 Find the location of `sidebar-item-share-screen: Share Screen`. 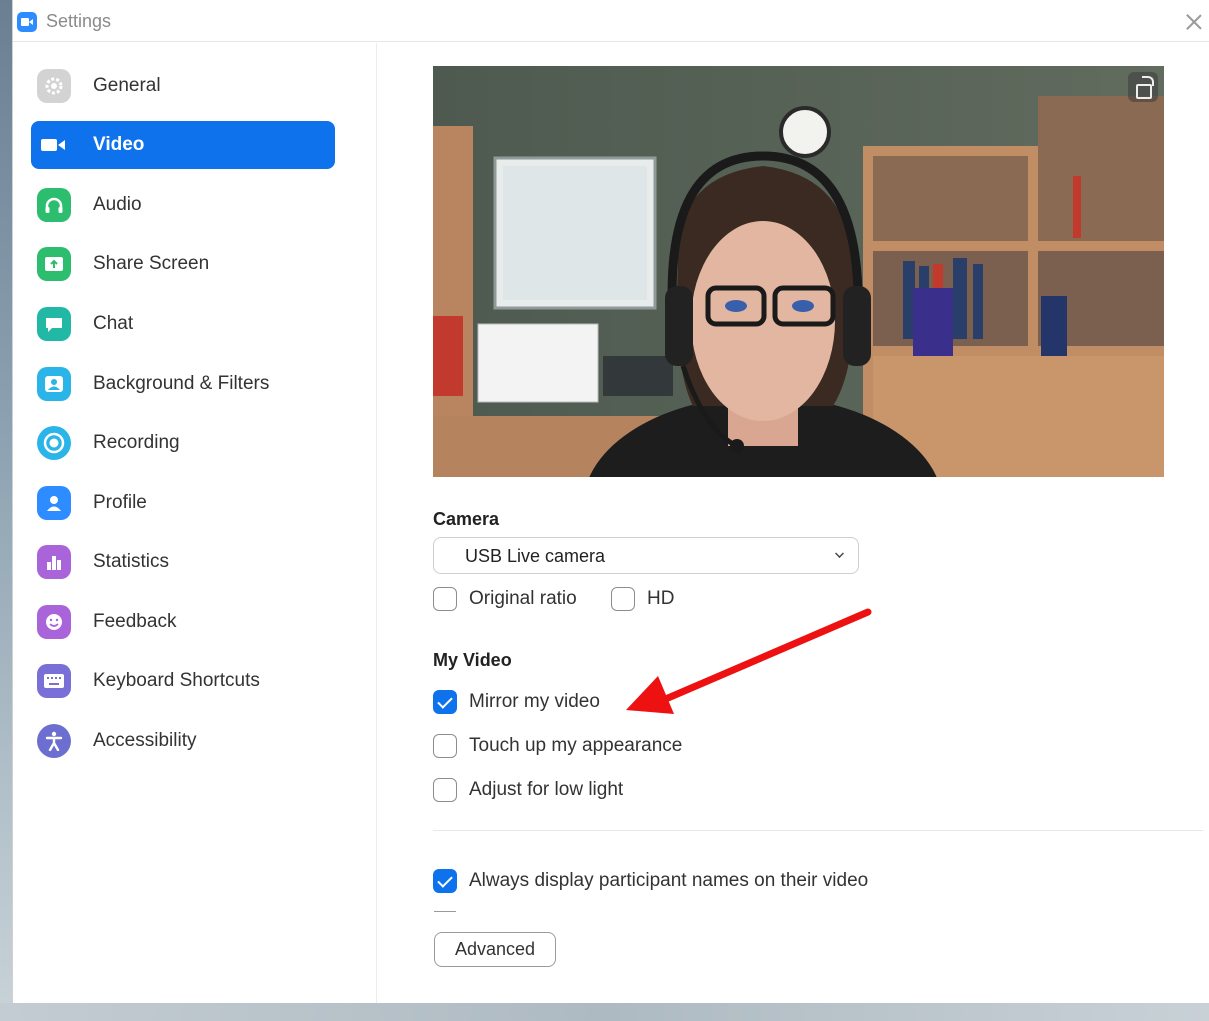

sidebar-item-share-screen: Share Screen is located at coordinates (183, 264).